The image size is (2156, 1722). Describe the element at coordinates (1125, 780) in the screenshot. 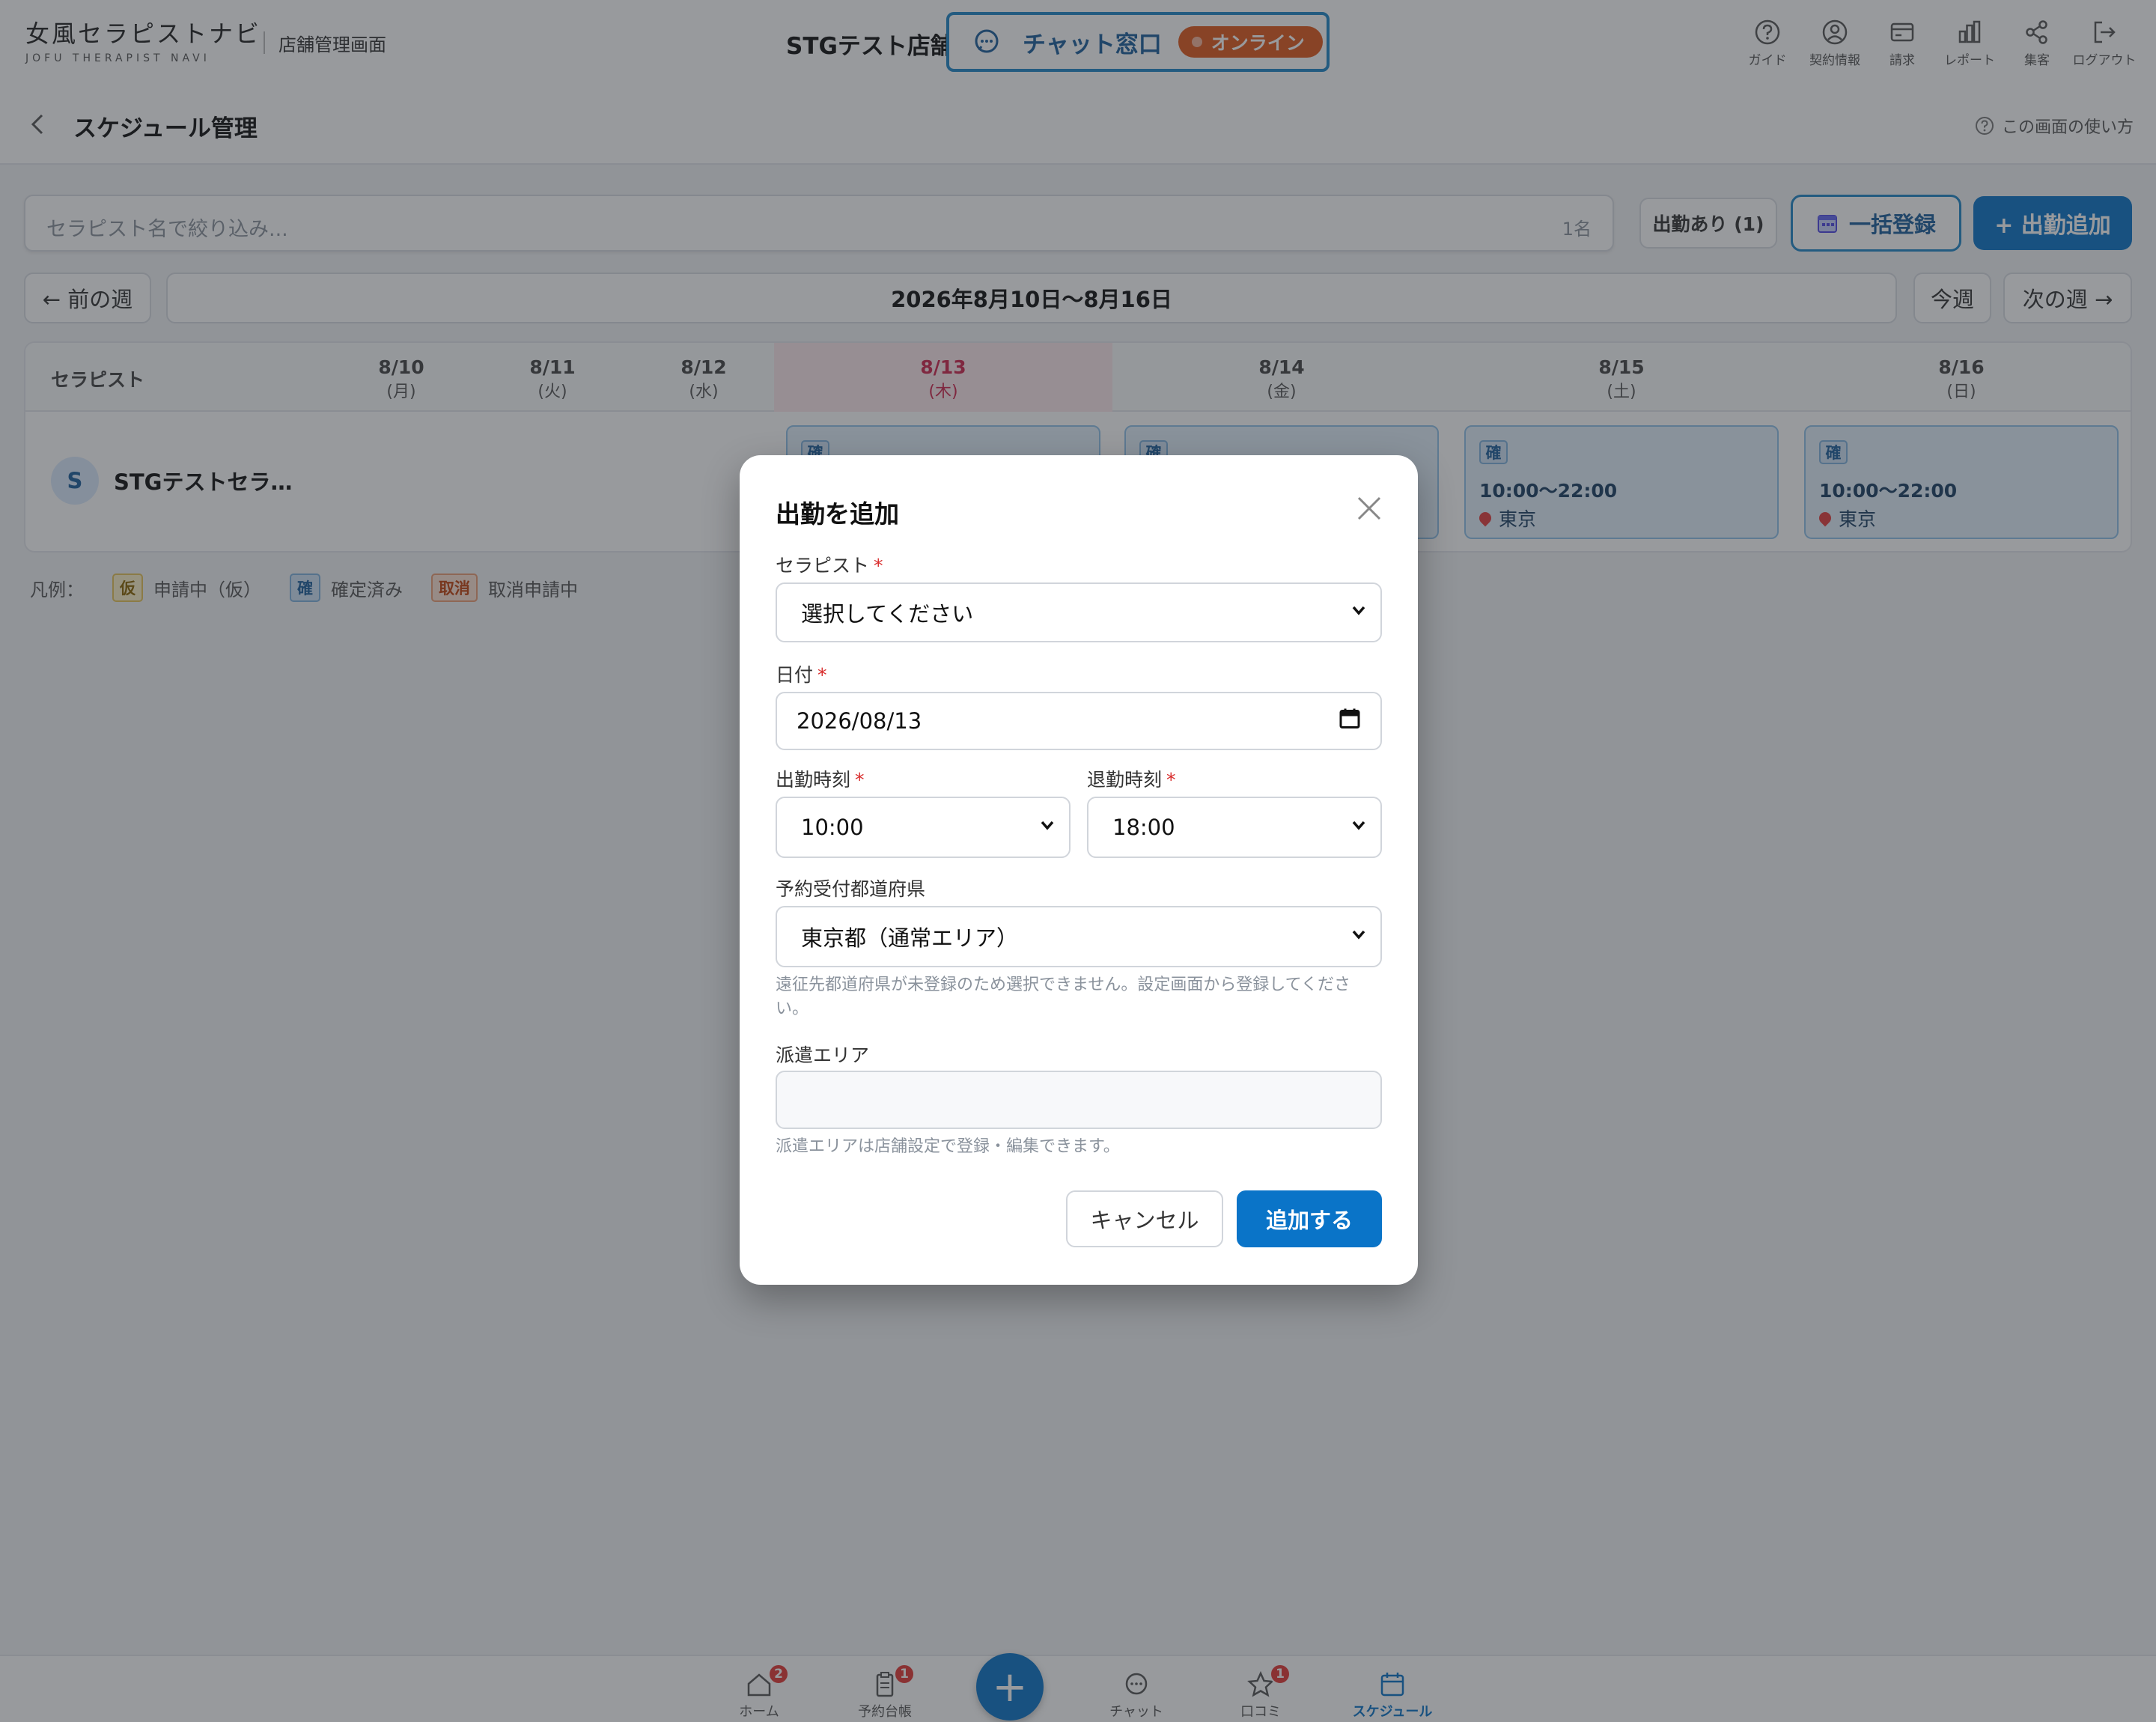

I see `end-time-label-text: 退勤時刻` at that location.